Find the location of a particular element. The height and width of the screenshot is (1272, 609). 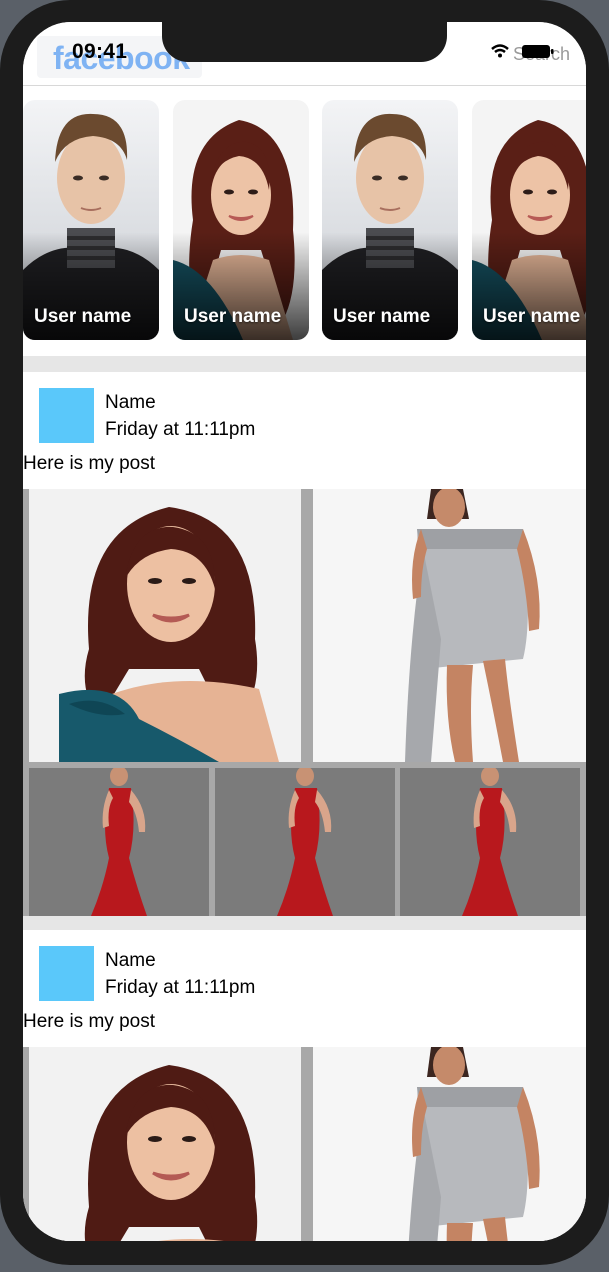

wifi-icon is located at coordinates (500, 51).